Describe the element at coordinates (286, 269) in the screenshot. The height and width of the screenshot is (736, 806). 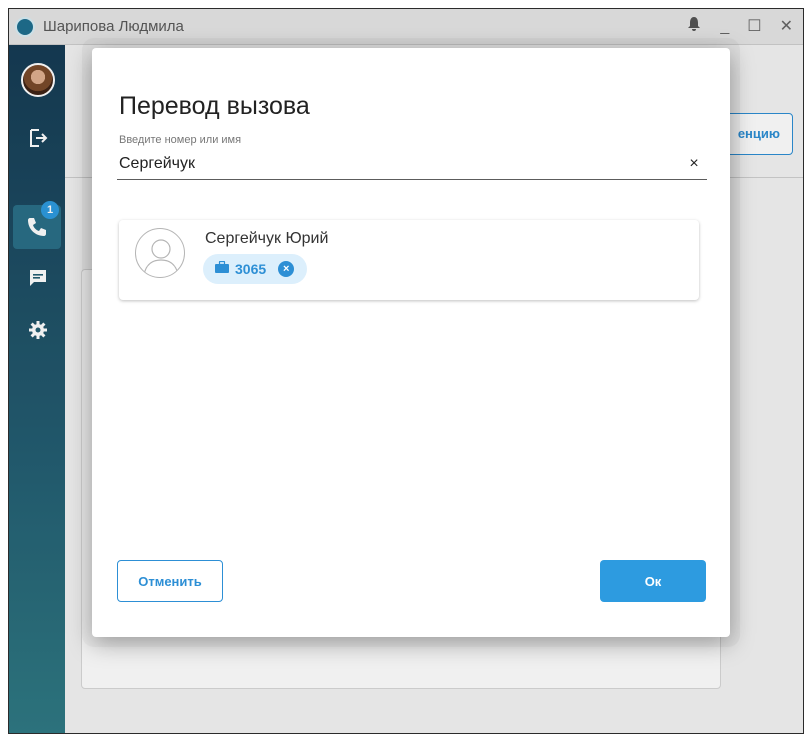
I see `remove-chip-icon: ×` at that location.